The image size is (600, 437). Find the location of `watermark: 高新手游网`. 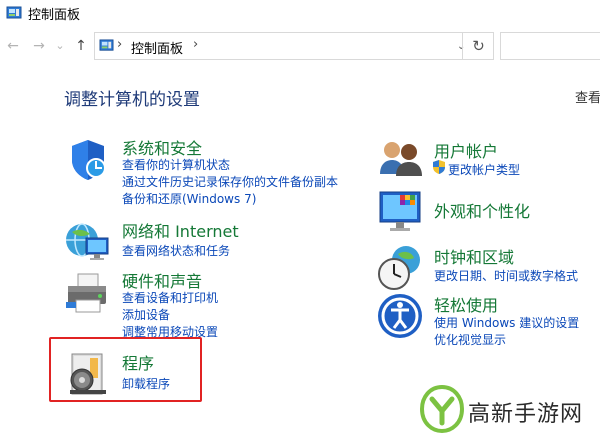

watermark: 高新手游网 is located at coordinates (508, 409).